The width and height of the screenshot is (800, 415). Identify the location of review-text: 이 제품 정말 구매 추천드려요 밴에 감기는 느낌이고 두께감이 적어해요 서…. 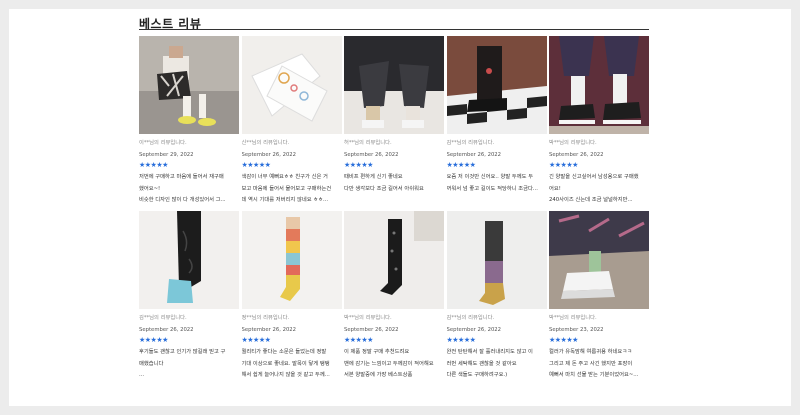
(394, 364).